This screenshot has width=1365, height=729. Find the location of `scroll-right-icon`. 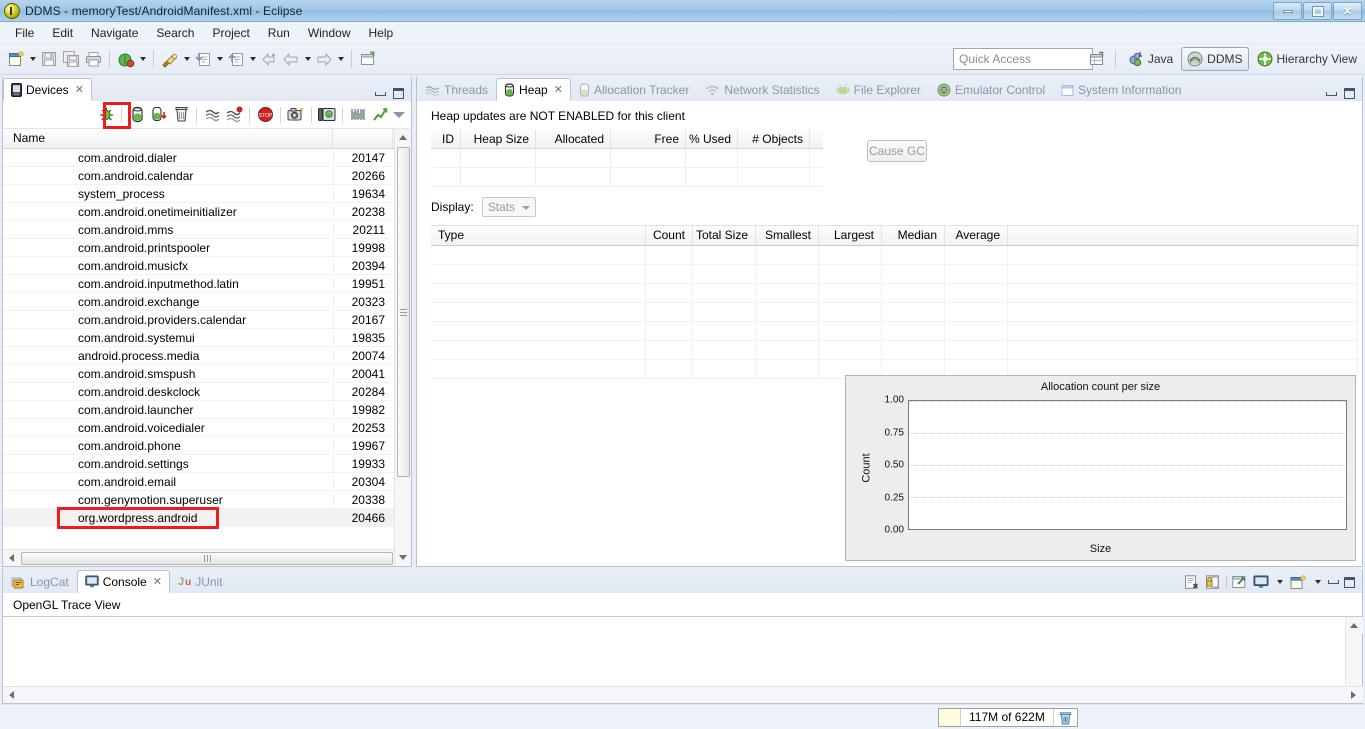

scroll-right-icon is located at coordinates (1353, 695).